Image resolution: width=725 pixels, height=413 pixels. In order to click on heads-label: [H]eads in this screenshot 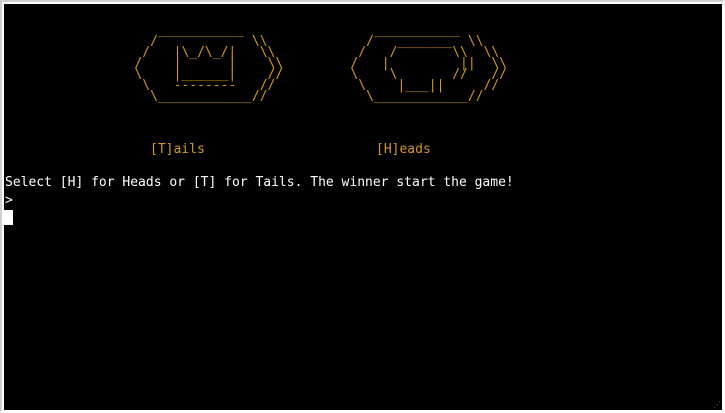, I will do `click(403, 149)`.